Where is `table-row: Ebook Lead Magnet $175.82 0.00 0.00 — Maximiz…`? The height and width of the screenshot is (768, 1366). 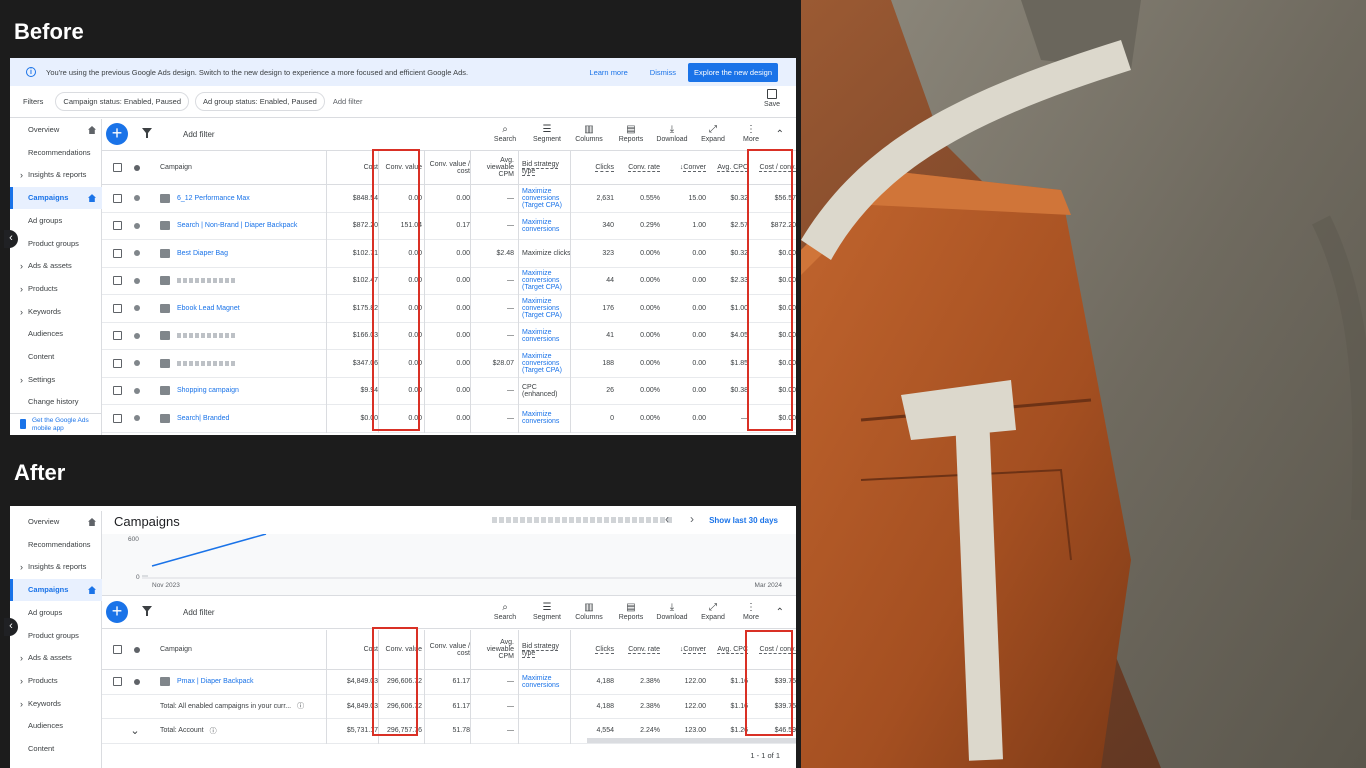 table-row: Ebook Lead Magnet $175.82 0.00 0.00 — Maximiz… is located at coordinates (449, 309).